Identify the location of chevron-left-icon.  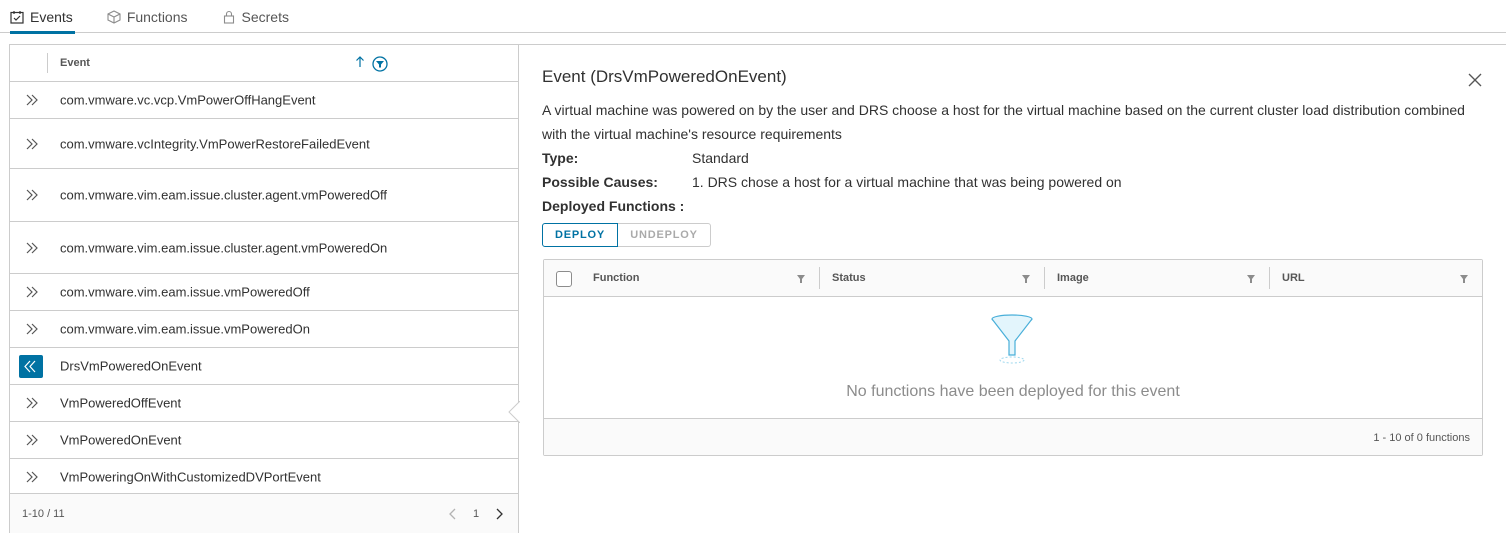
(453, 514).